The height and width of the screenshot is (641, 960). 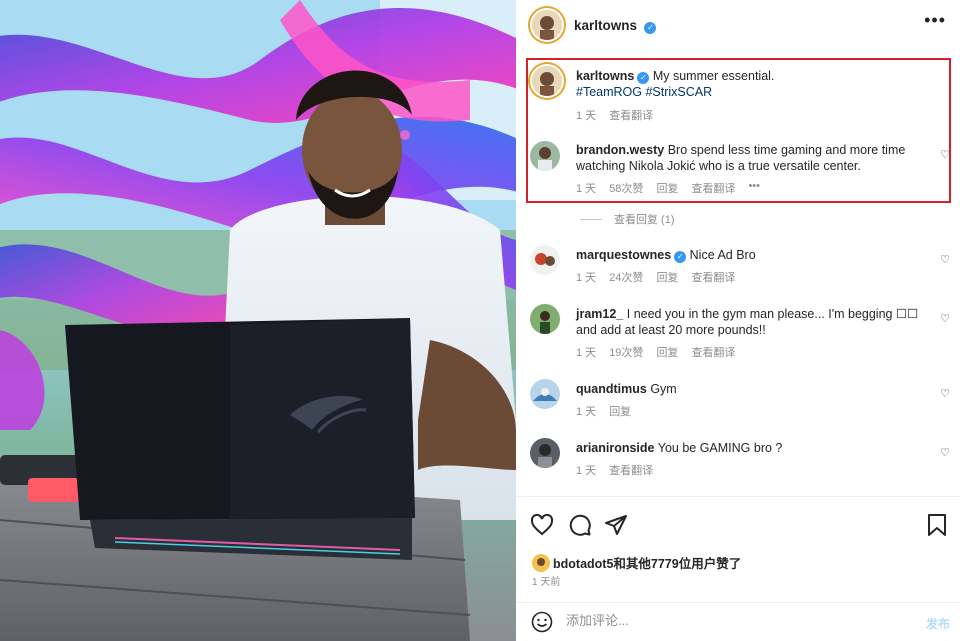 What do you see at coordinates (644, 92) in the screenshot?
I see `caption-hashtags: #TeamROG #StrixSCAR` at bounding box center [644, 92].